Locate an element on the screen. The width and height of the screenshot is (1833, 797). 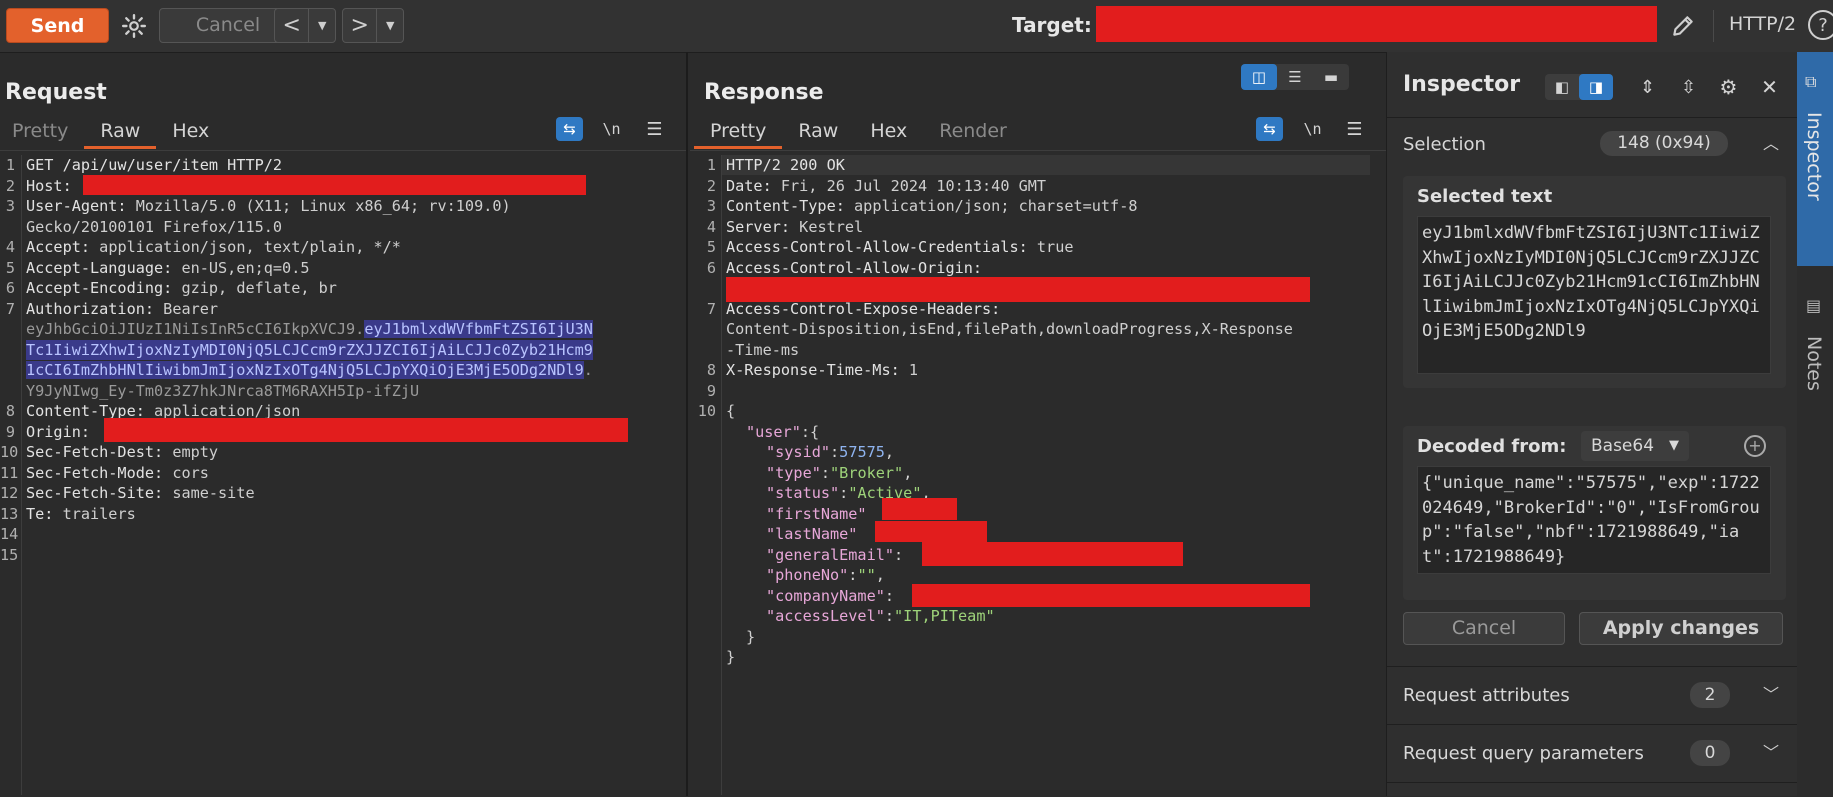
expand-all-icon: ⇕ is located at coordinates (1647, 87).